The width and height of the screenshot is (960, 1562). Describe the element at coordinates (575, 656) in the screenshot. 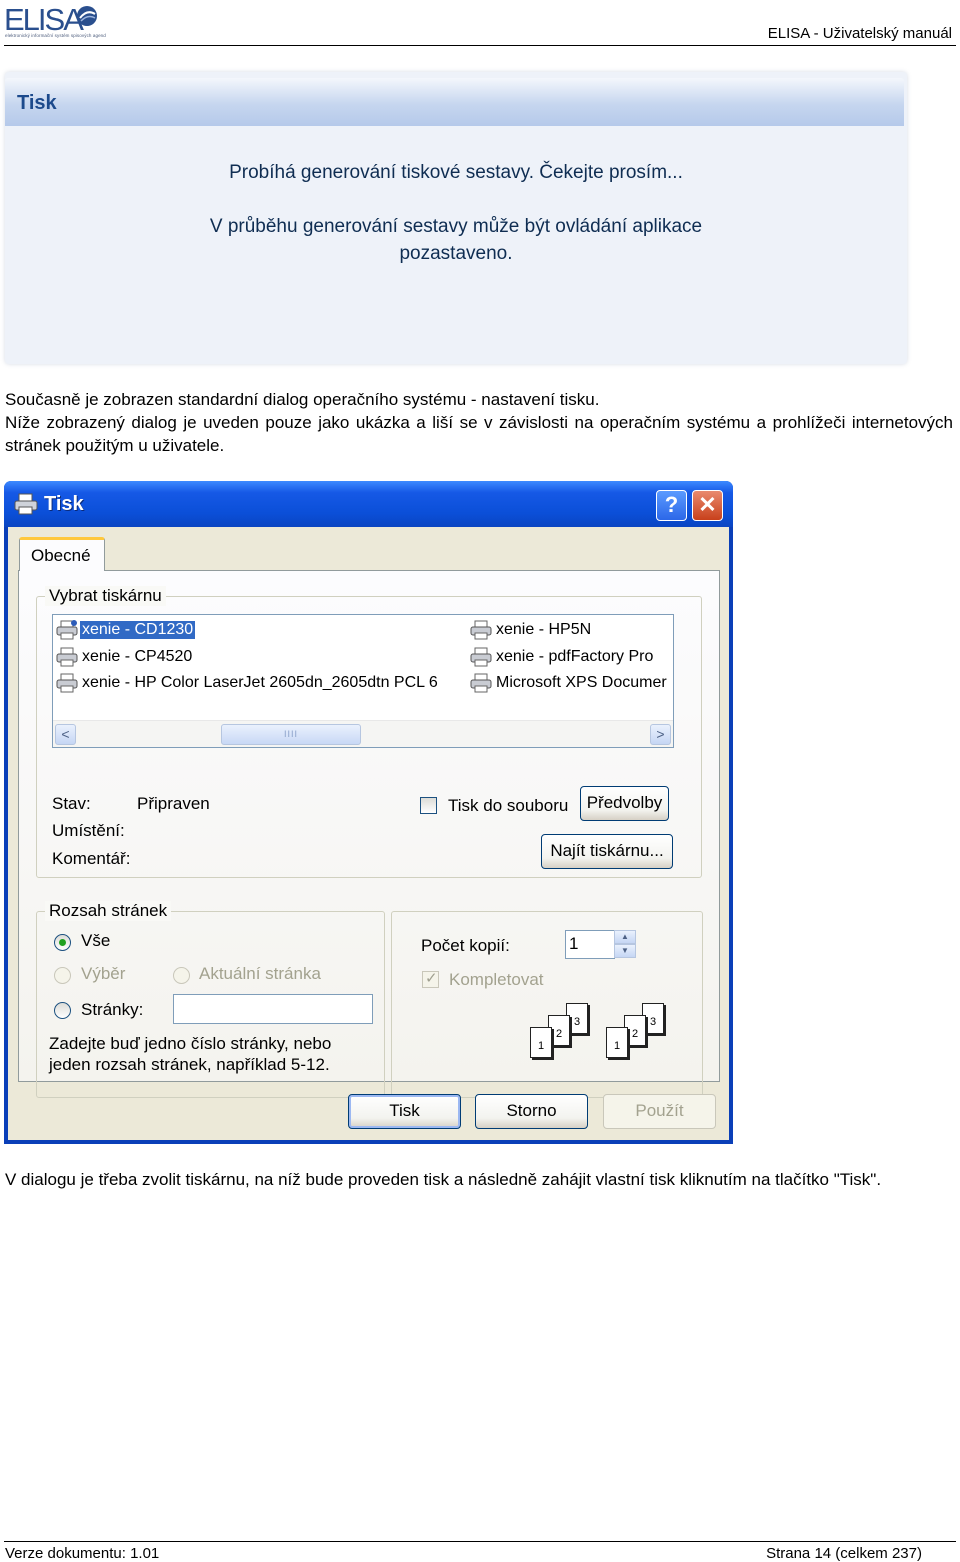

I see `printer-name: xenie - pdfFactory Pro` at that location.